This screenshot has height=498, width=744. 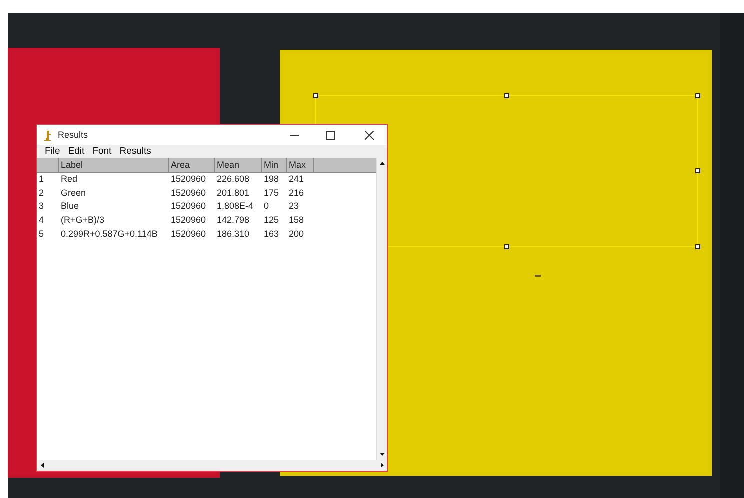 I want to click on microscope-icon, so click(x=47, y=135).